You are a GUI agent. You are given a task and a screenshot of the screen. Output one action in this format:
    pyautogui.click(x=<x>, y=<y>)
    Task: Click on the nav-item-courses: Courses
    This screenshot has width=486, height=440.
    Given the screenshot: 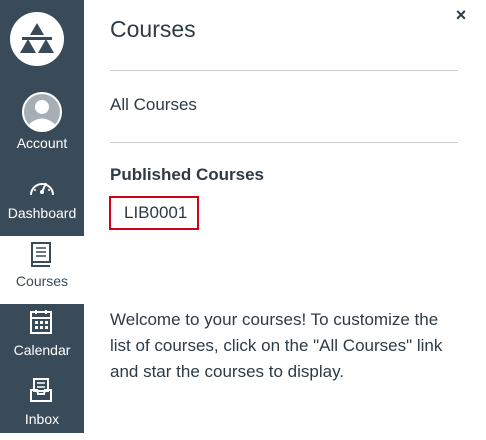 What is the action you would take?
    pyautogui.click(x=42, y=270)
    